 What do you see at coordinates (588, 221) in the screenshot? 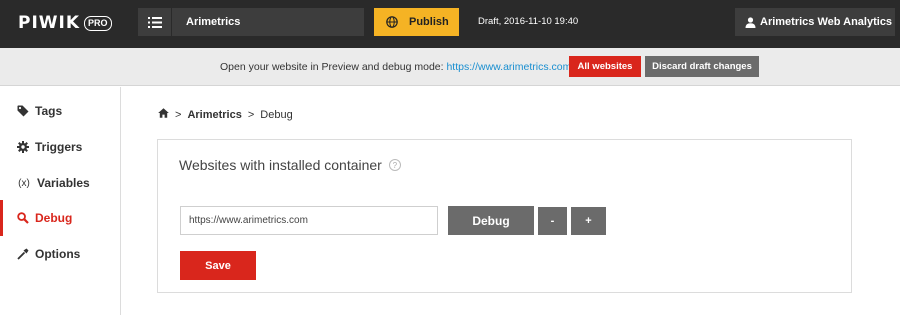
I see `add-website-button: +` at bounding box center [588, 221].